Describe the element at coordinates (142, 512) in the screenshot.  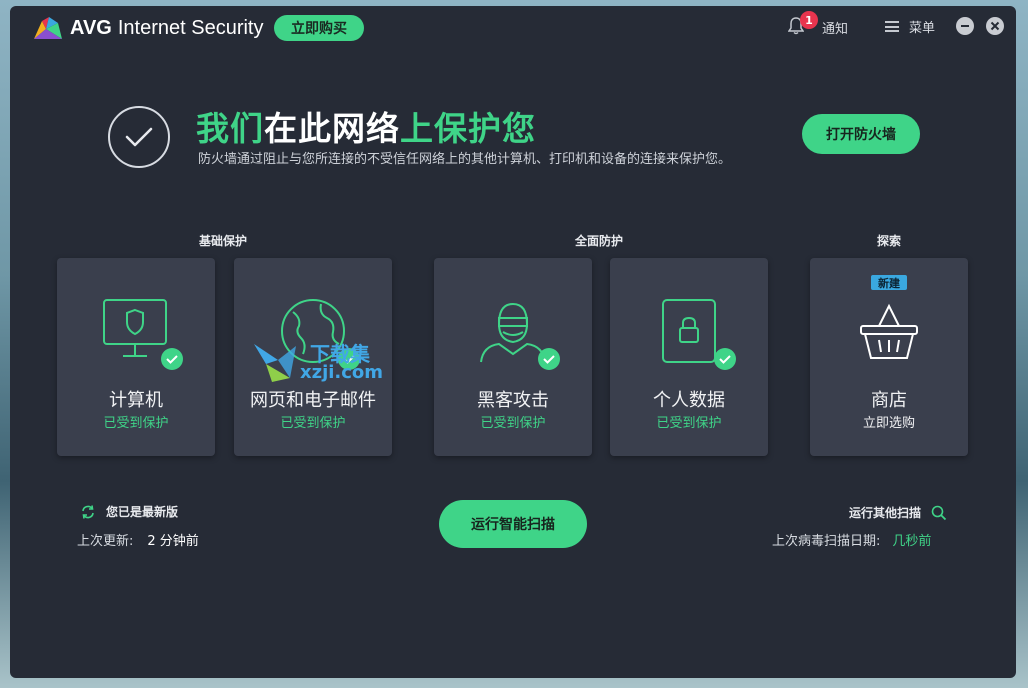
I see `up-to-date-label: 您已是最新版` at that location.